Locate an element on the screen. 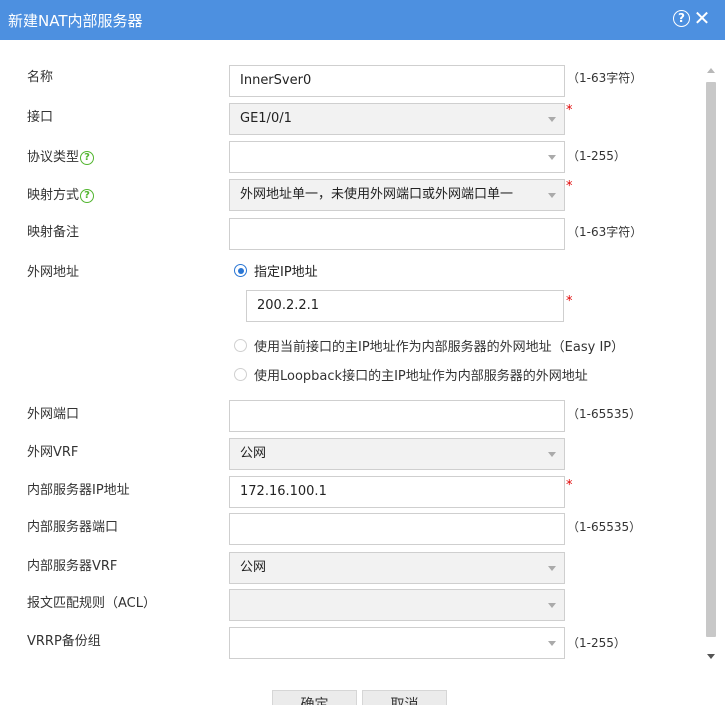 Image resolution: width=725 pixels, height=705 pixels. scroll-down-icon is located at coordinates (711, 656).